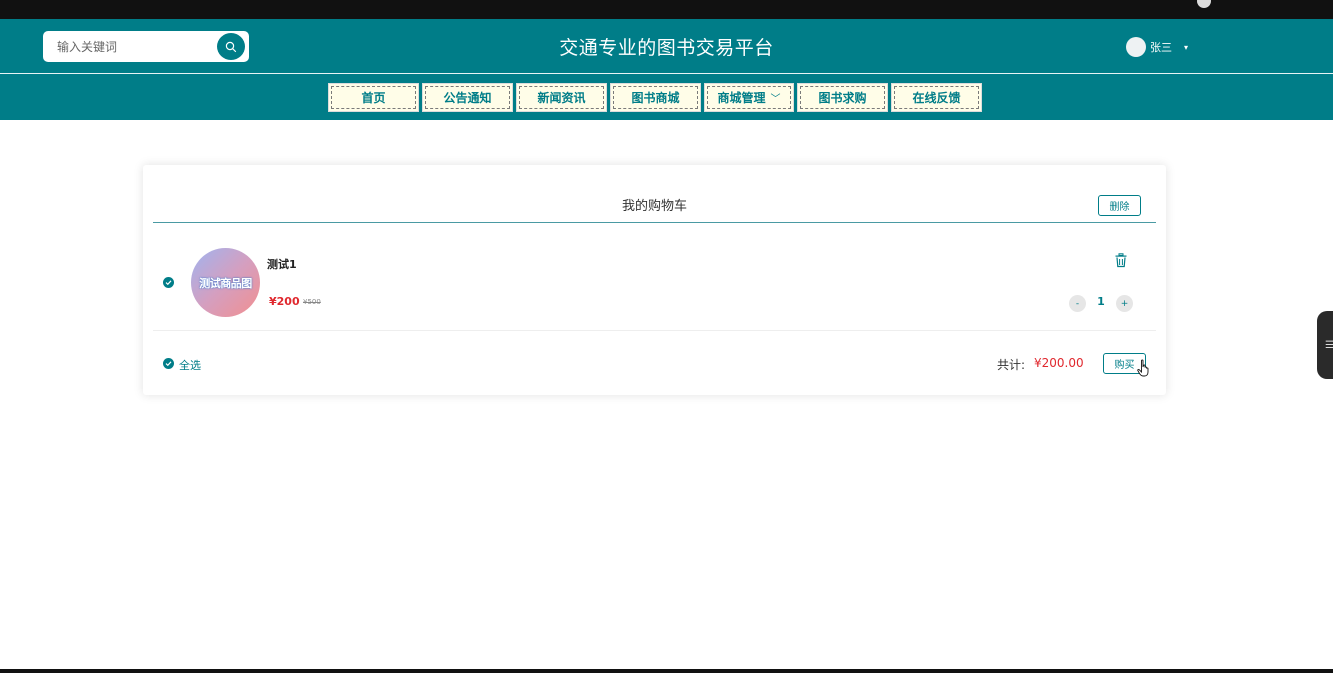 The height and width of the screenshot is (673, 1333). I want to click on chevron-down-icon: ﹀, so click(775, 99).